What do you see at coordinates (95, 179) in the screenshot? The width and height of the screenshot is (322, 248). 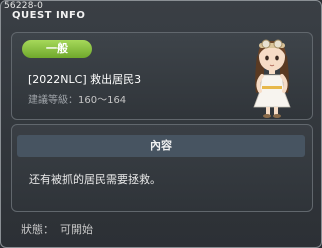 I see `quest-description: 还有被抓的居民需要拯救。` at bounding box center [95, 179].